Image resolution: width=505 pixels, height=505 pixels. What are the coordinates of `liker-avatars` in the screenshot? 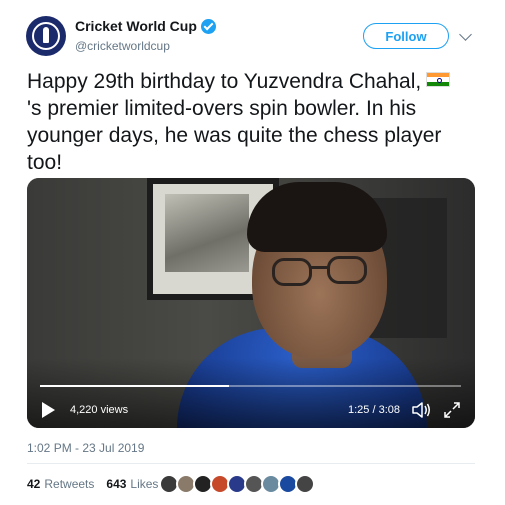 It's located at (237, 484).